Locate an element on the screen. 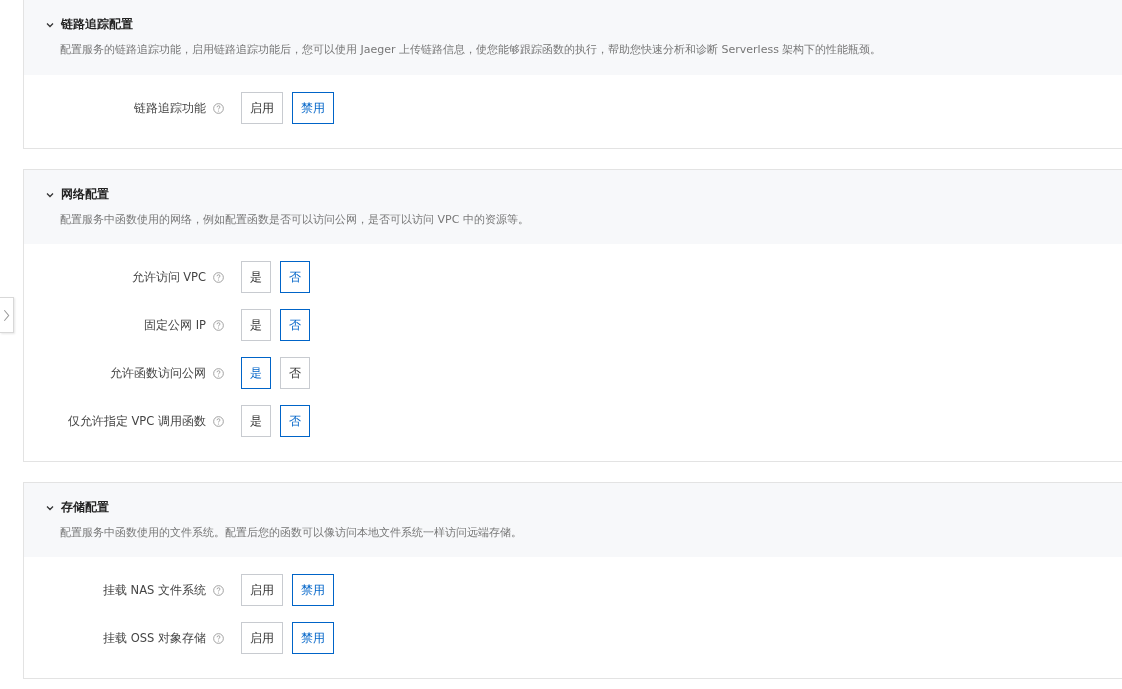 This screenshot has width=1122, height=689. field-label: 允许访问 VPC is located at coordinates (168, 277).